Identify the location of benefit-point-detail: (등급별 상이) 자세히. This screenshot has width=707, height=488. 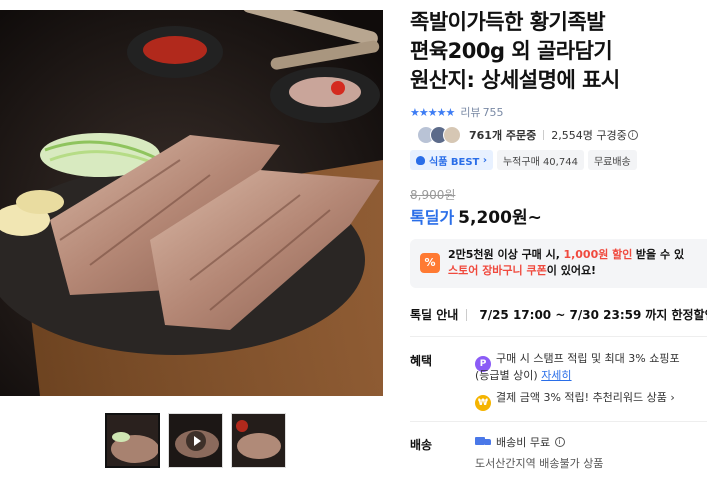
(523, 375).